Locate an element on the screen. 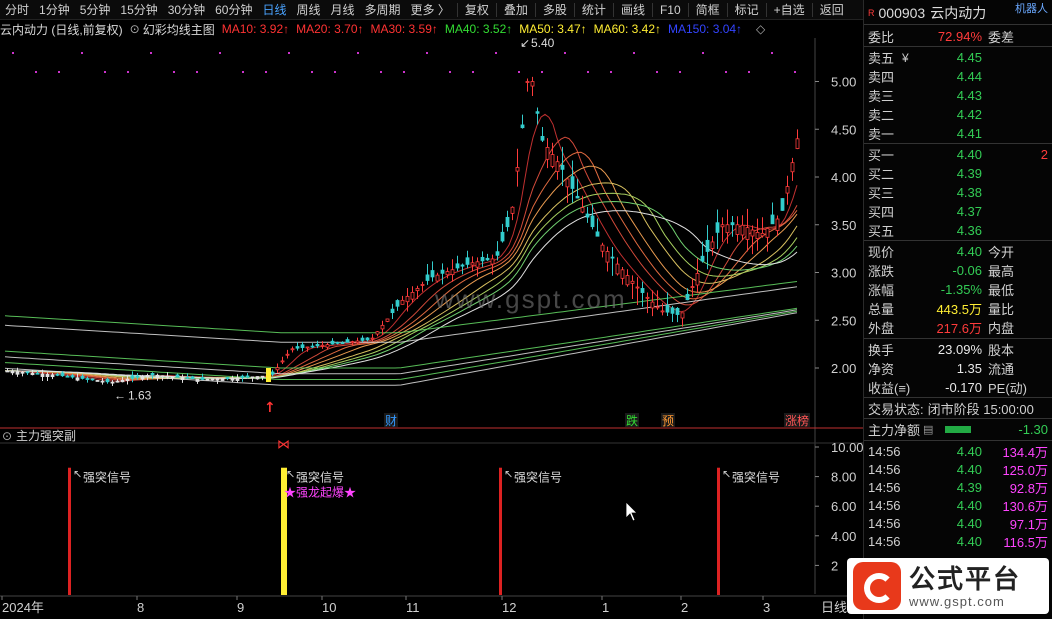 The height and width of the screenshot is (619, 1052). tool-button: +自选 is located at coordinates (789, 10).